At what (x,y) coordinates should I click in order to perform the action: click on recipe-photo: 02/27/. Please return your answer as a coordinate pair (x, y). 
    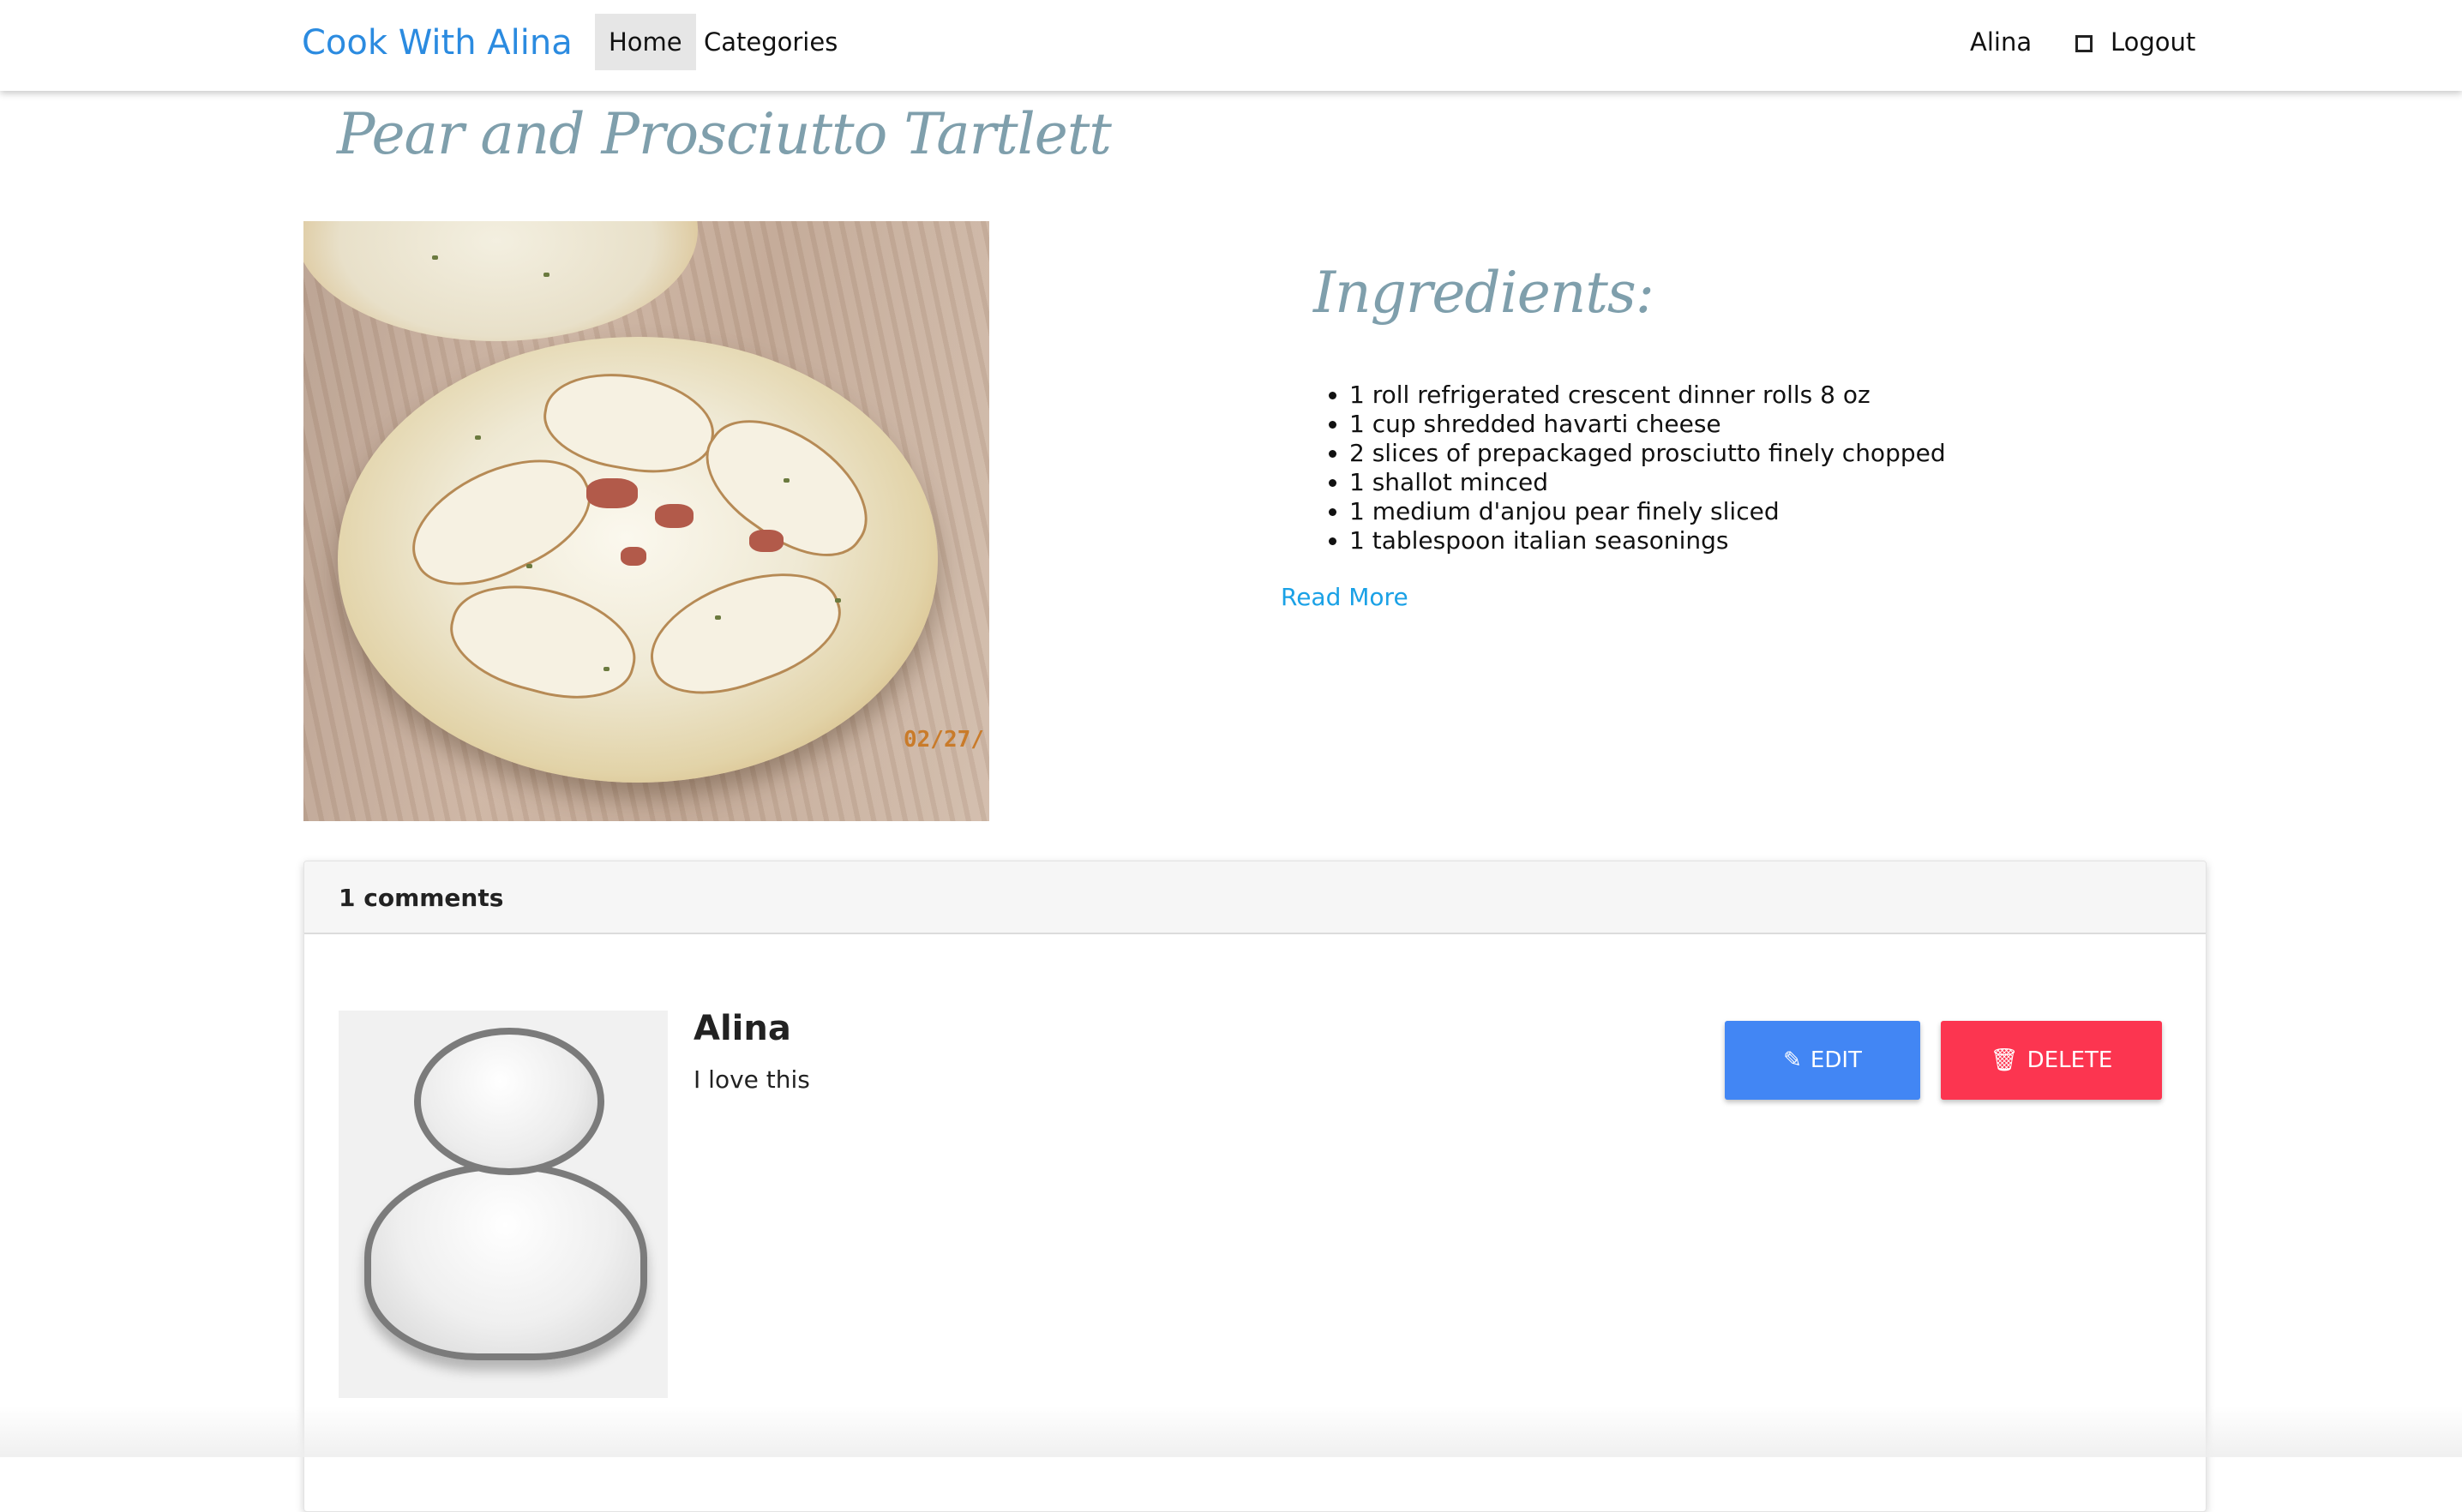
    Looking at the image, I should click on (646, 521).